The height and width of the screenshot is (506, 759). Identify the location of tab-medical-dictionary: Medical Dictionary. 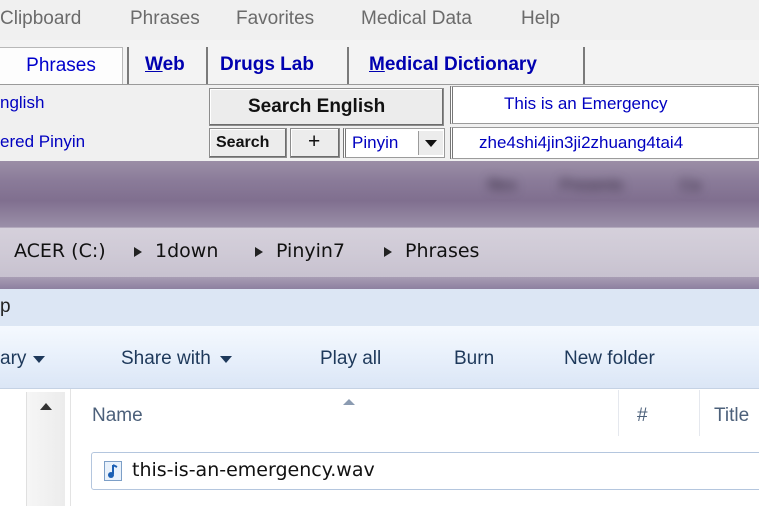
(453, 65).